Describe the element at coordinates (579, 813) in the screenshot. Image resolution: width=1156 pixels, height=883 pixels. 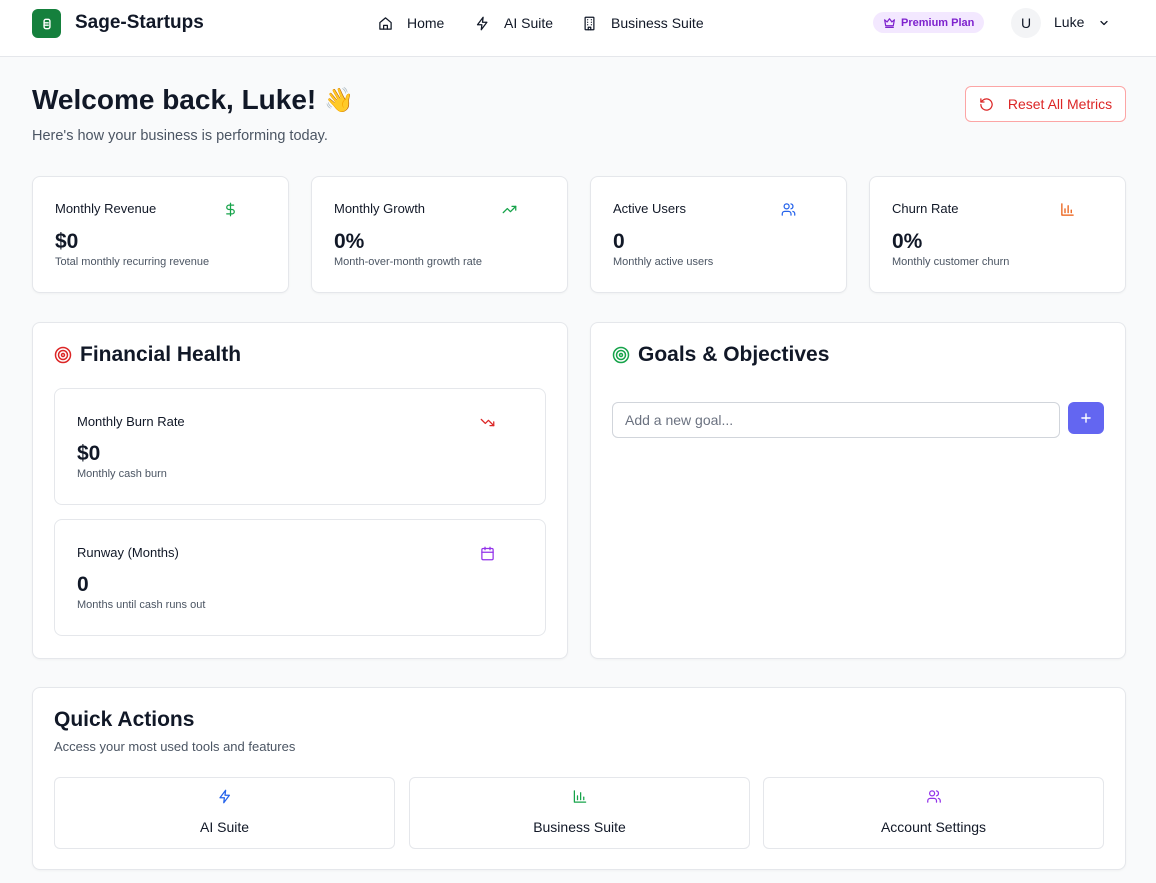
I see `quick-action-business-suite: Business Suite` at that location.